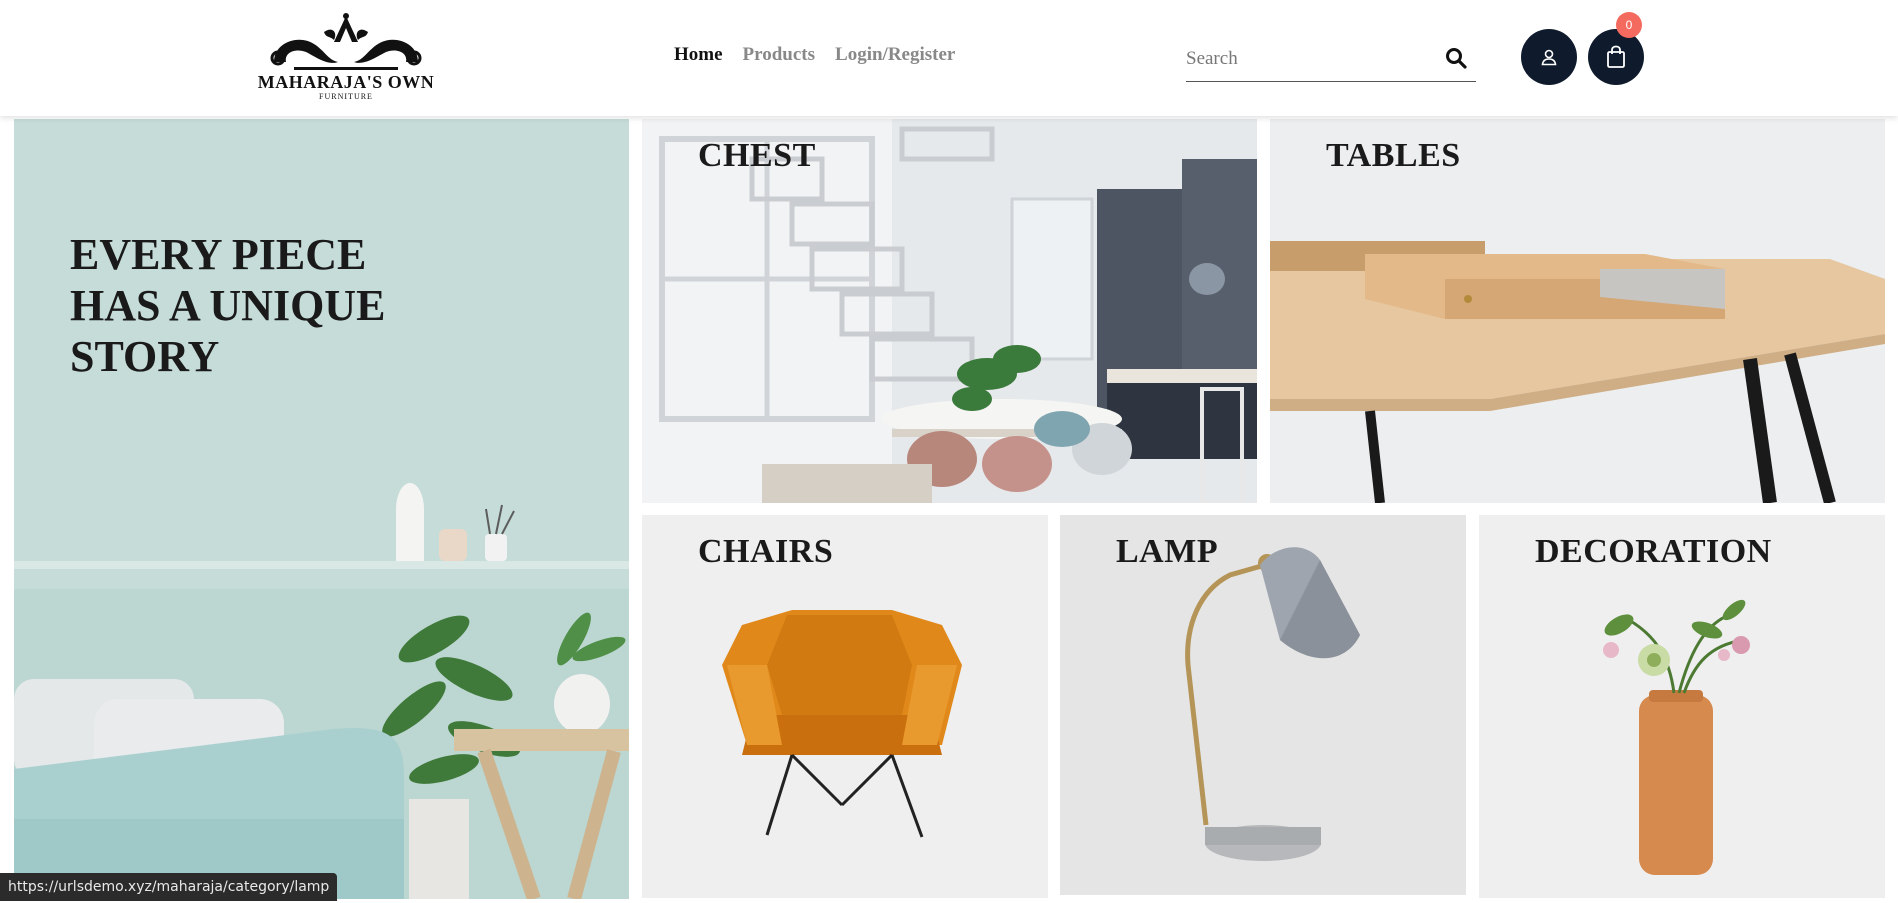 Image resolution: width=1898 pixels, height=903 pixels. Describe the element at coordinates (698, 55) in the screenshot. I see `nav-home: Home` at that location.